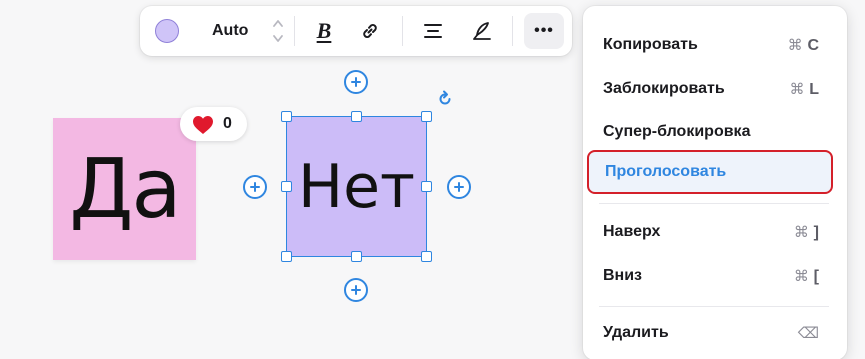  What do you see at coordinates (203, 125) in the screenshot?
I see `heart-icon` at bounding box center [203, 125].